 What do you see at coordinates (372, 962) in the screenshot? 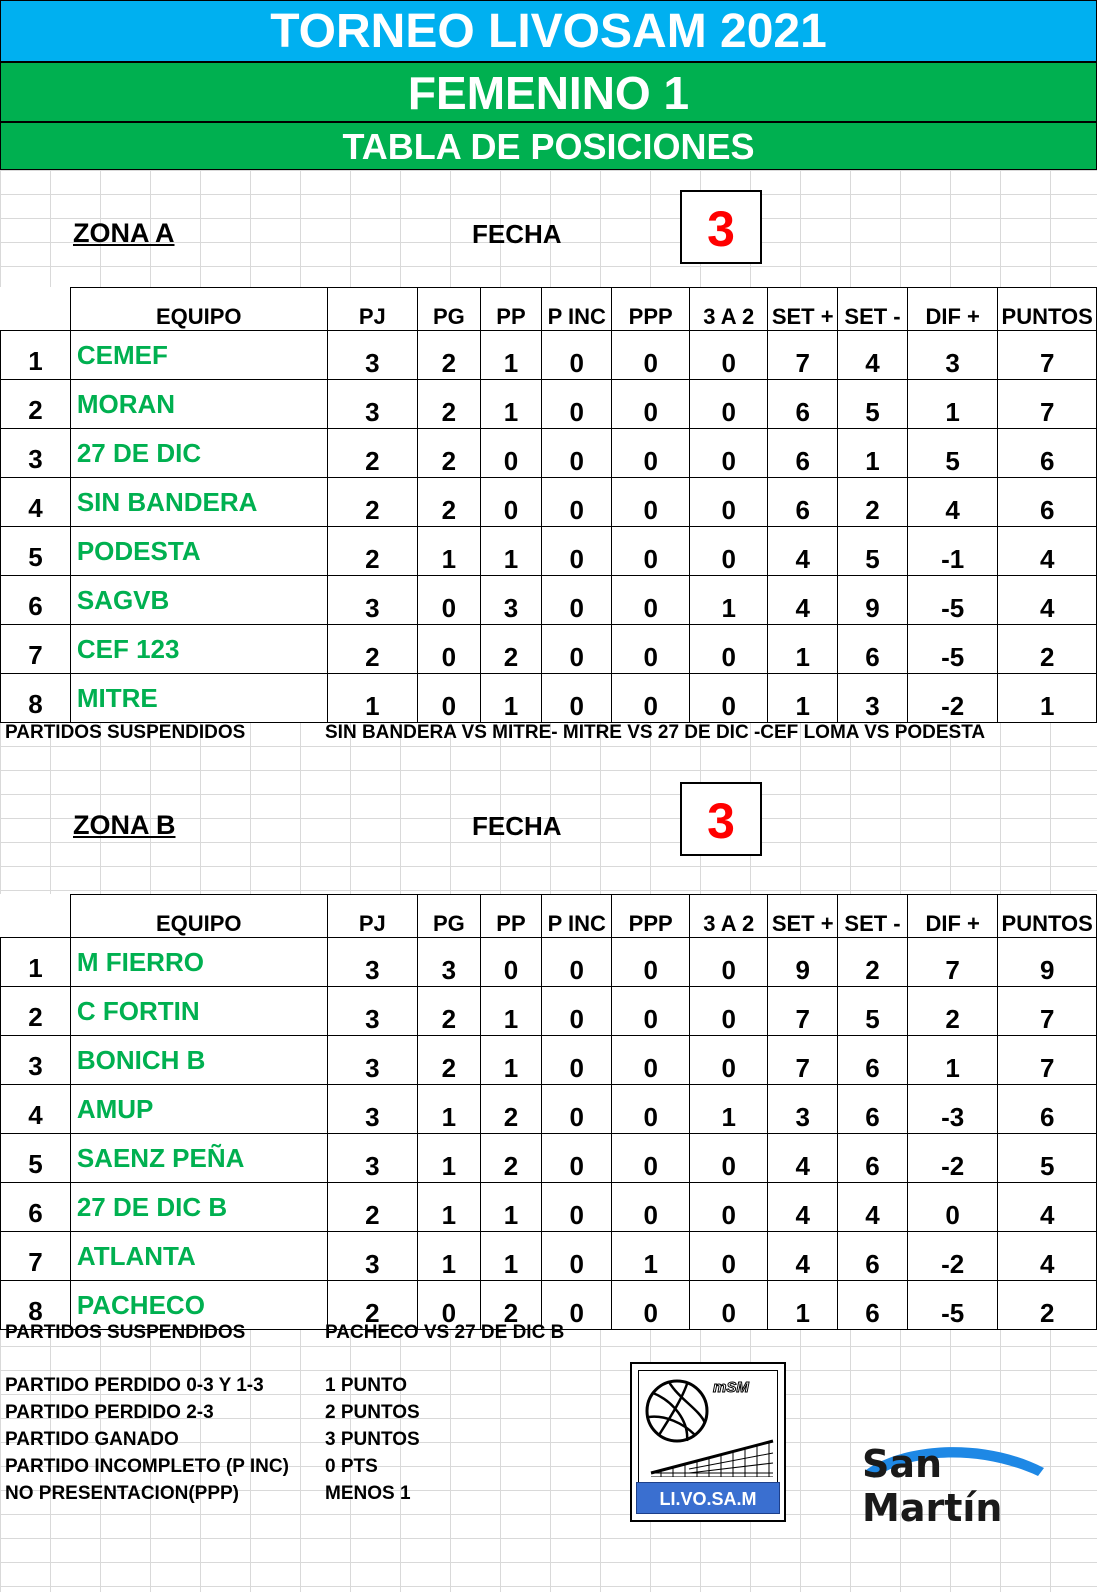
I see `pj-cell: 3` at bounding box center [372, 962].